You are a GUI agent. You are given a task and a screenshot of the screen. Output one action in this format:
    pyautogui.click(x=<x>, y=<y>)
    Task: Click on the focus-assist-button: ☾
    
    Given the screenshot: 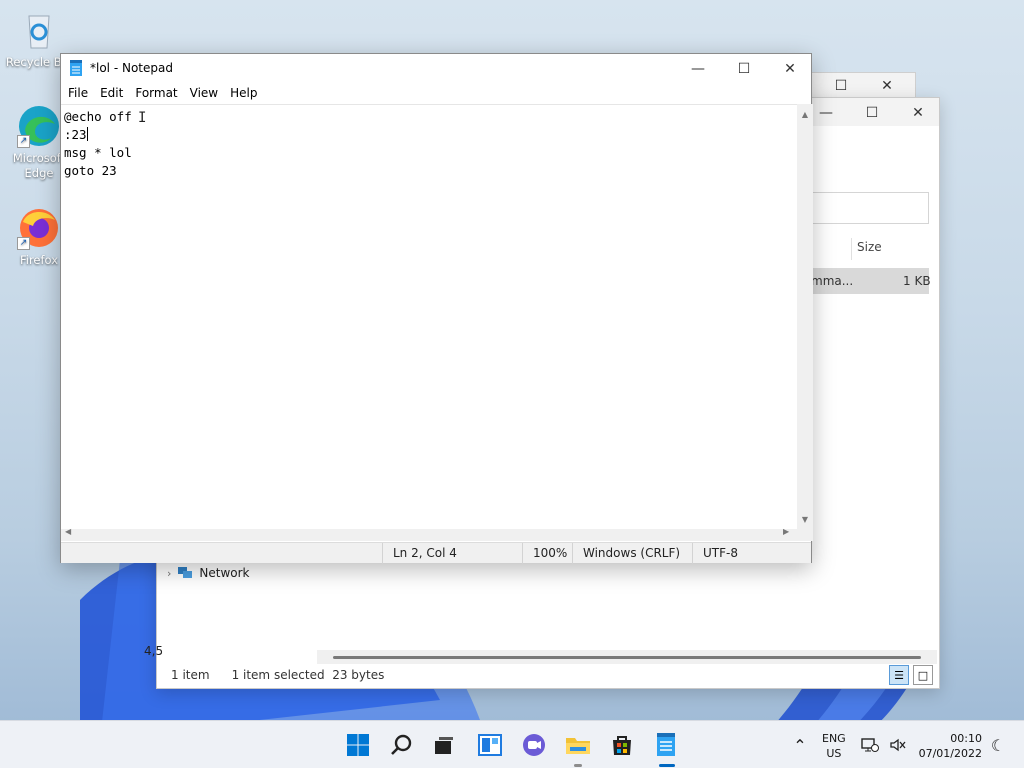 What is the action you would take?
    pyautogui.click(x=998, y=745)
    